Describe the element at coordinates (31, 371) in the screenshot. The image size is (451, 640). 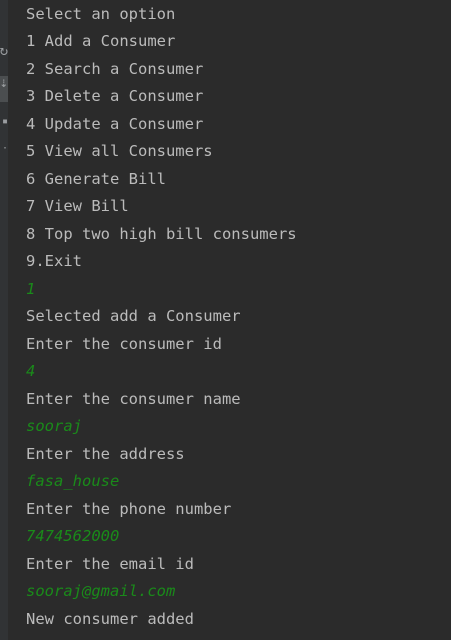
I see `console-user-input: 4` at that location.